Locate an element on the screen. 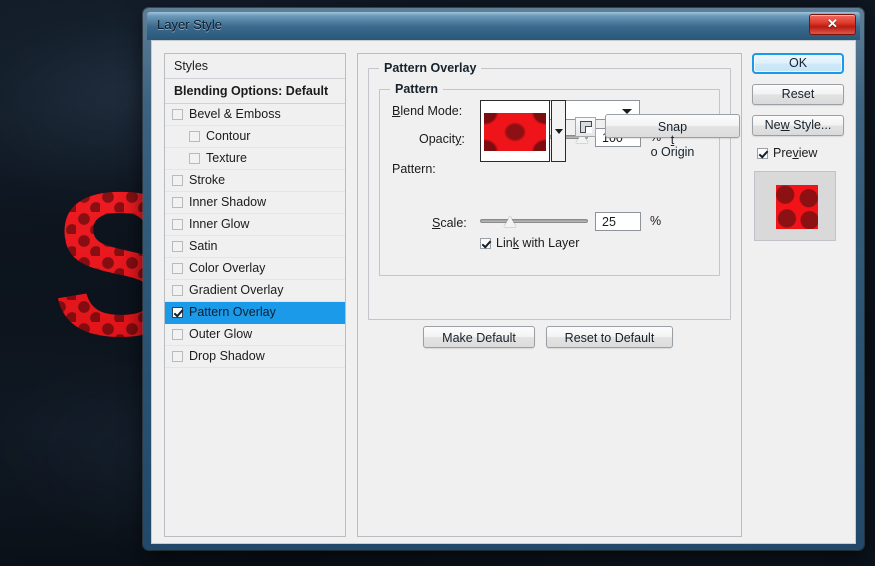 Image resolution: width=875 pixels, height=566 pixels. scale-slider is located at coordinates (534, 221).